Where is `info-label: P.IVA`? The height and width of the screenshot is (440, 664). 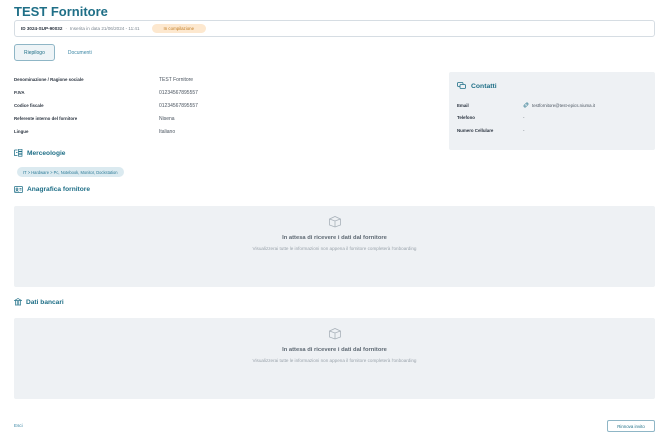
info-label: P.IVA is located at coordinates (19, 92).